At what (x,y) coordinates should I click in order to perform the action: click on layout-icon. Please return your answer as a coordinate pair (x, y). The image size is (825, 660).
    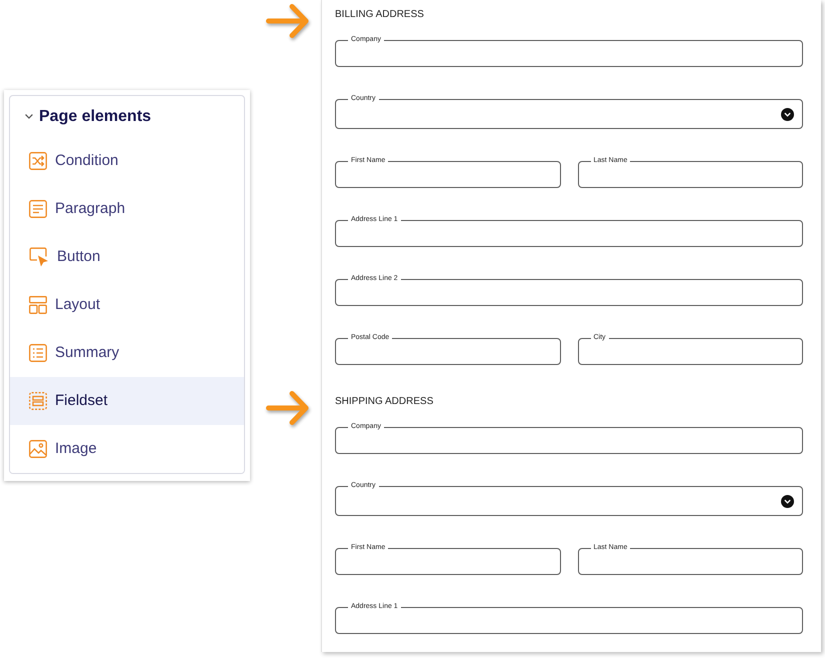
    Looking at the image, I should click on (38, 305).